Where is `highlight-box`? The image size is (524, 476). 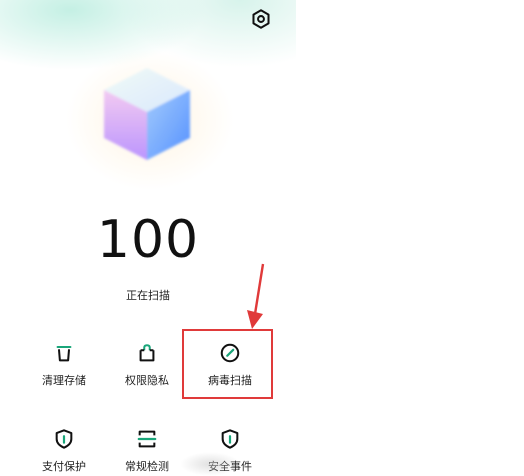
highlight-box is located at coordinates (227, 364).